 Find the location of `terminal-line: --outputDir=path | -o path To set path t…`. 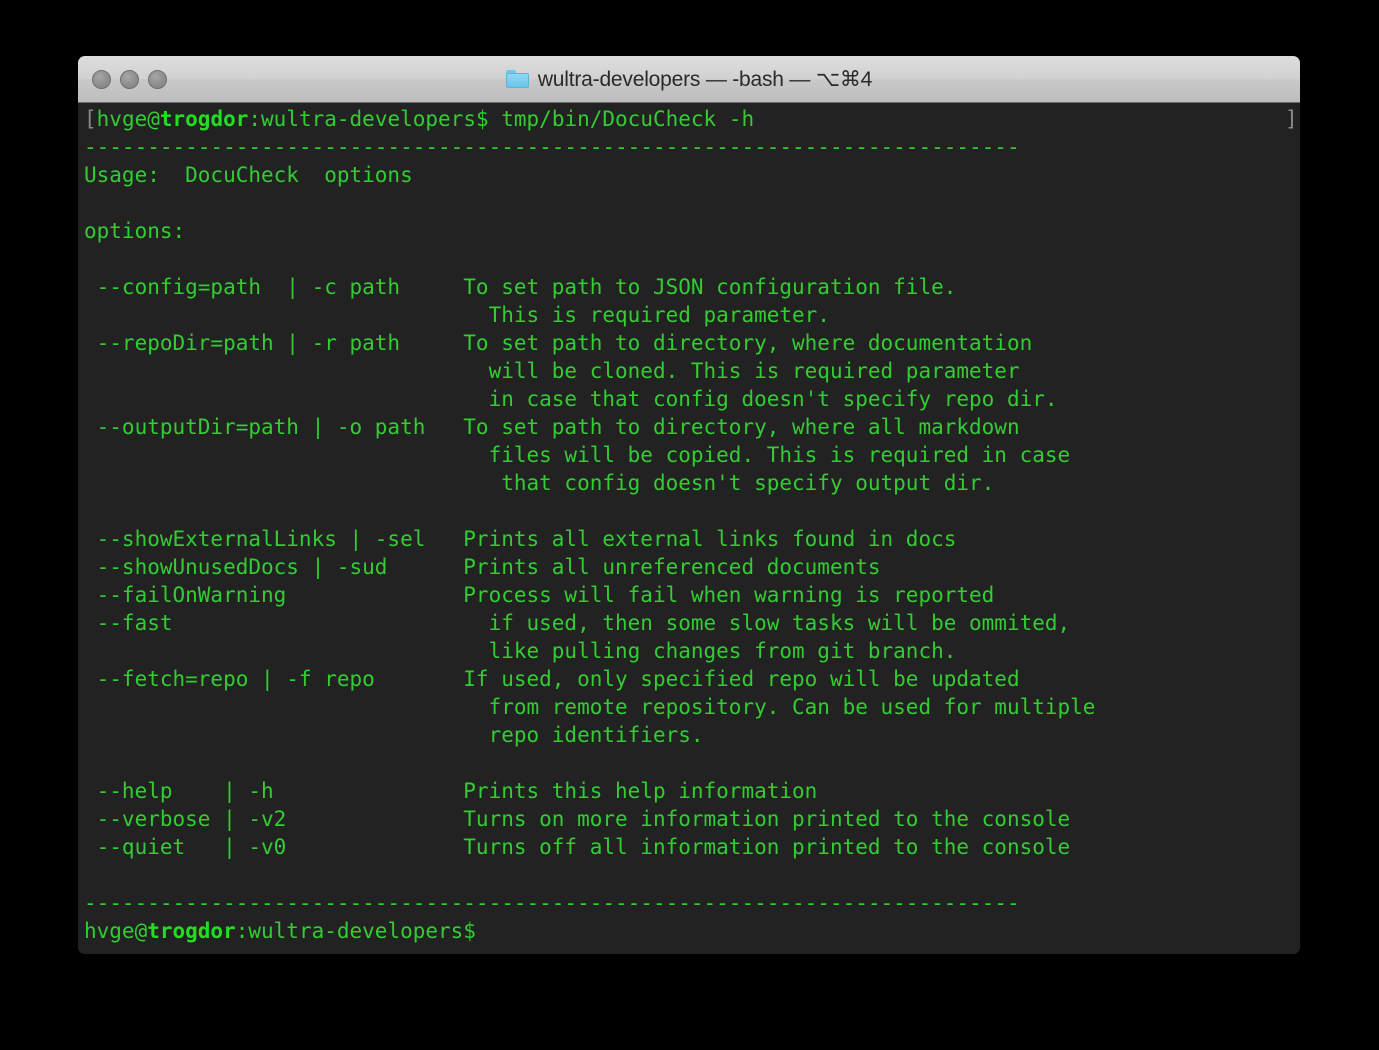

terminal-line: --outputDir=path | -o path To set path t… is located at coordinates (552, 427).